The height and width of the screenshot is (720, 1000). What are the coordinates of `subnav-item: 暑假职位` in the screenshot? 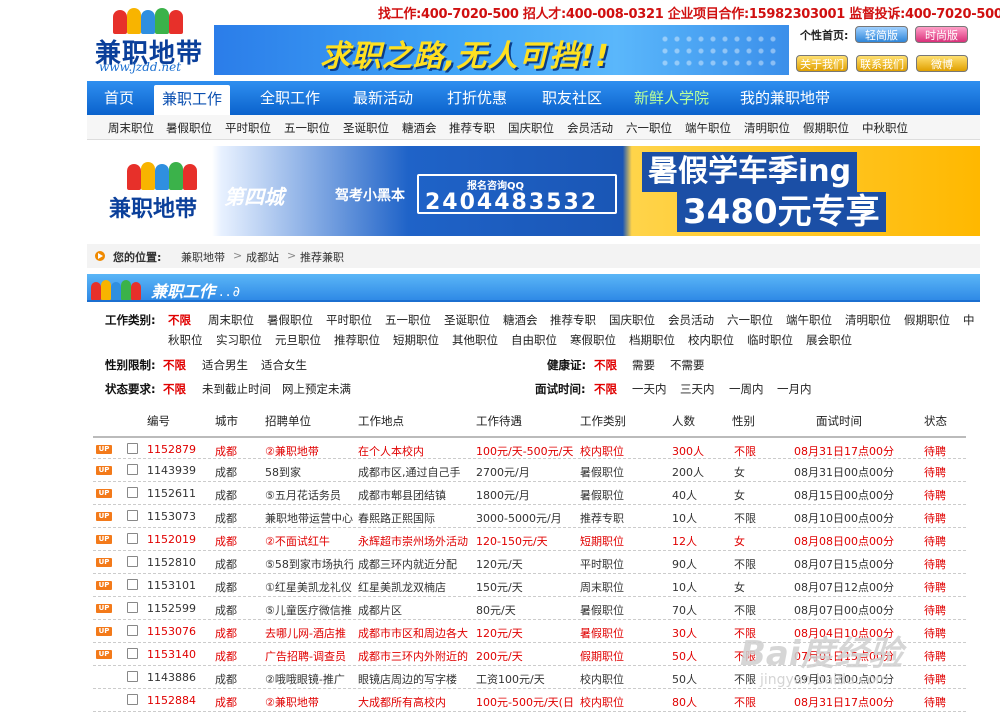 It's located at (189, 128).